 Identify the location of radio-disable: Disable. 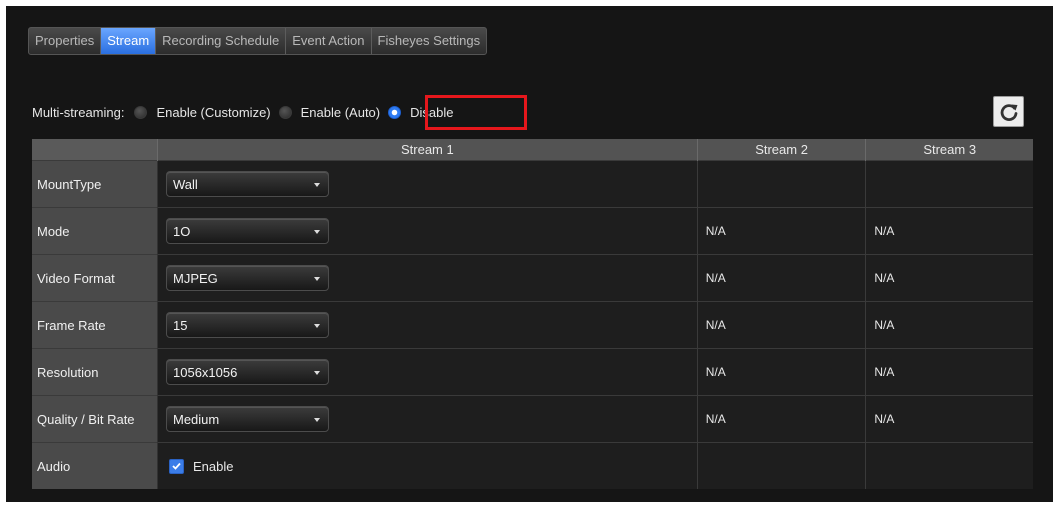
(420, 112).